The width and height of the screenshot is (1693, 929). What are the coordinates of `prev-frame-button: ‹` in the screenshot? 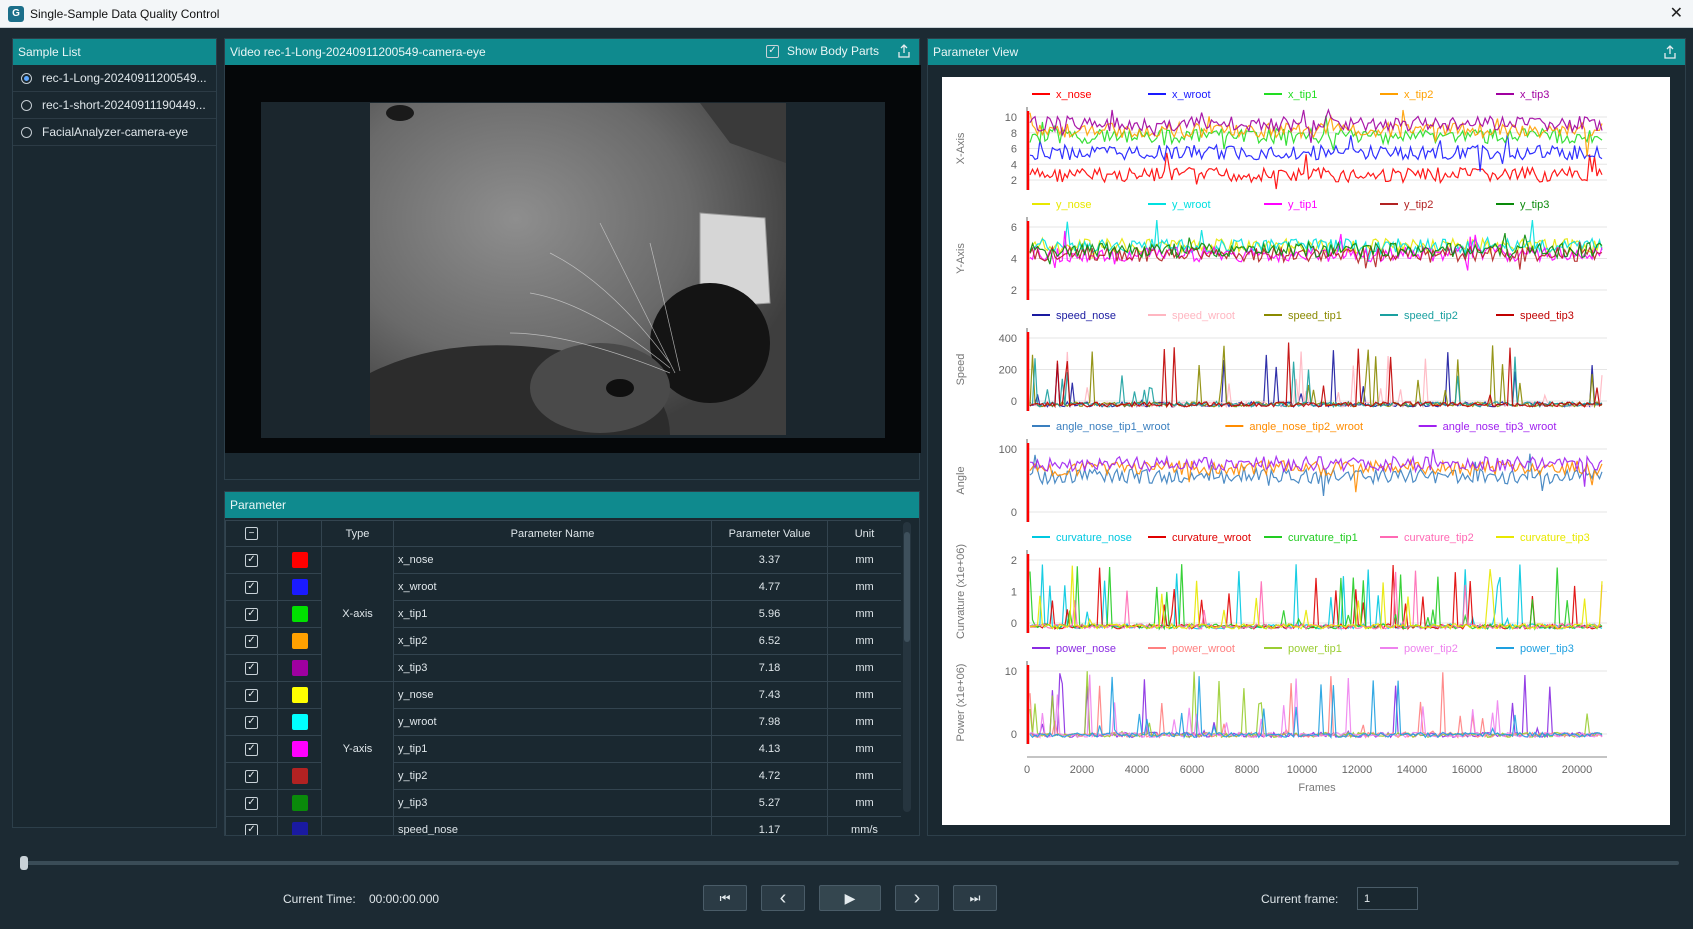 It's located at (783, 898).